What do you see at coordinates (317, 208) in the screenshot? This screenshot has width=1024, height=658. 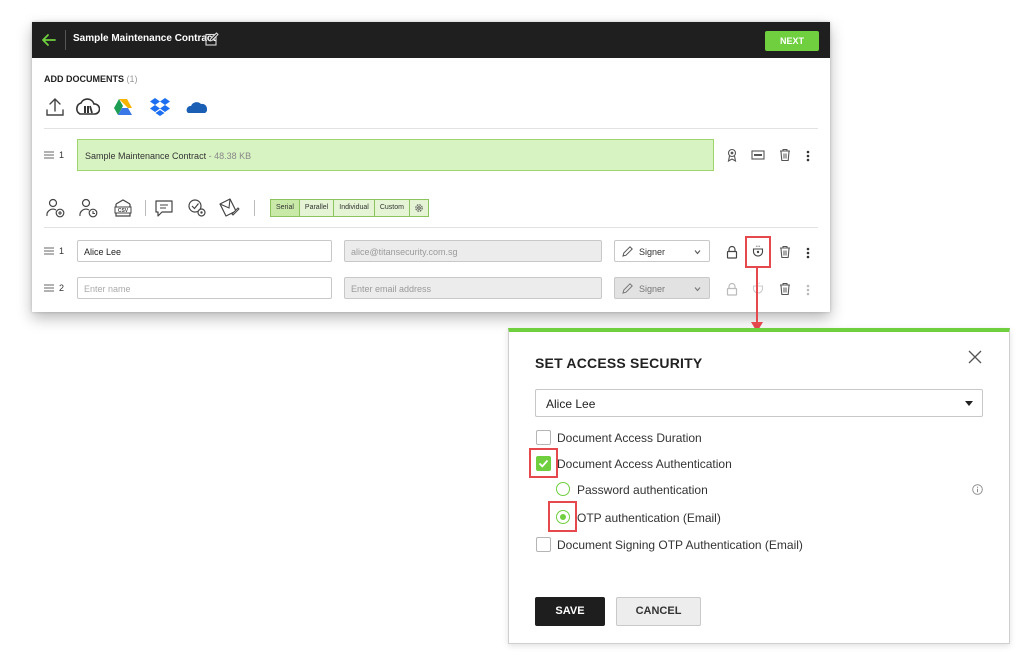 I see `order-parallel-button: Parallel` at bounding box center [317, 208].